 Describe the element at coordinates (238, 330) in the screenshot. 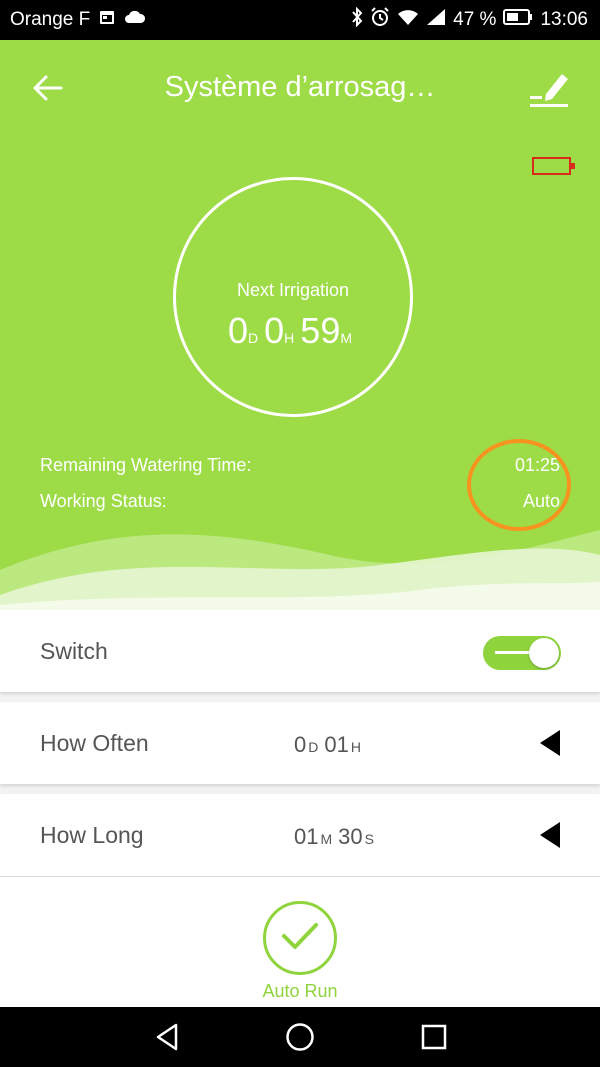

I see `countdown-days: 0` at that location.